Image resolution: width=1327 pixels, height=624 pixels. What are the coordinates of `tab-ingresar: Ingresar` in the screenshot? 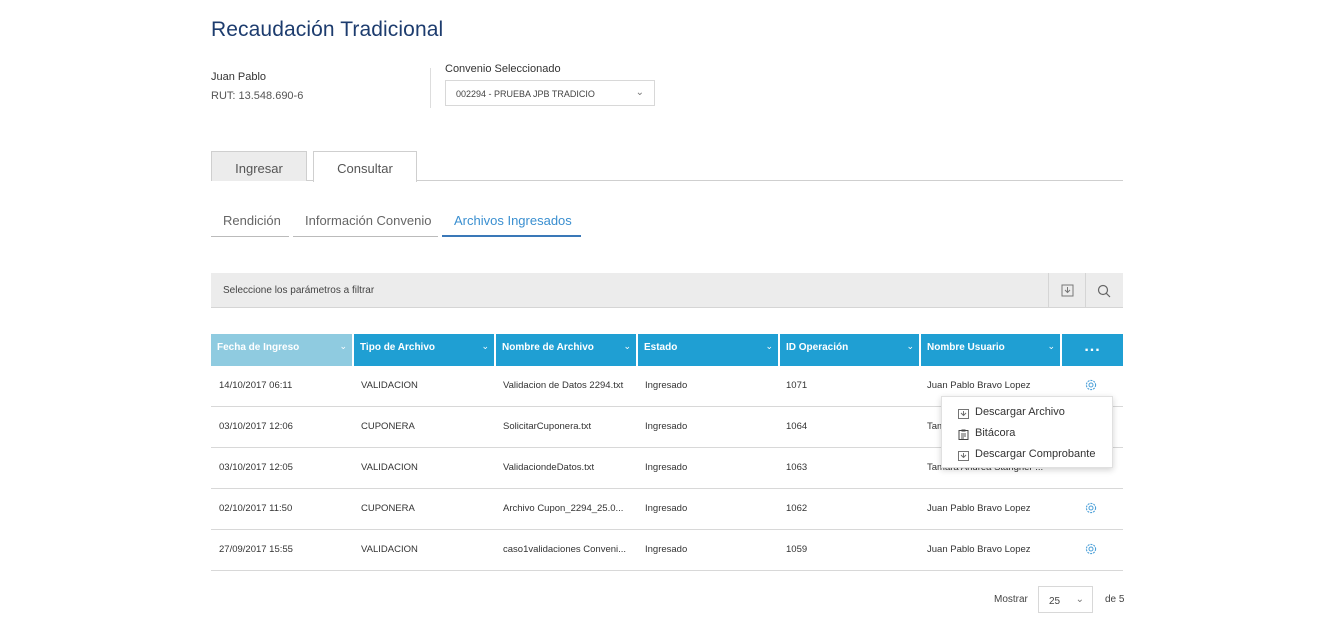 It's located at (259, 166).